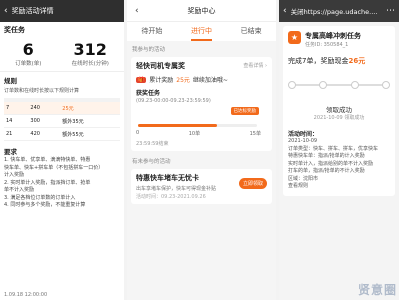  Describe the element at coordinates (28, 49) in the screenshot. I see `stat-orders-value: 6` at that location.